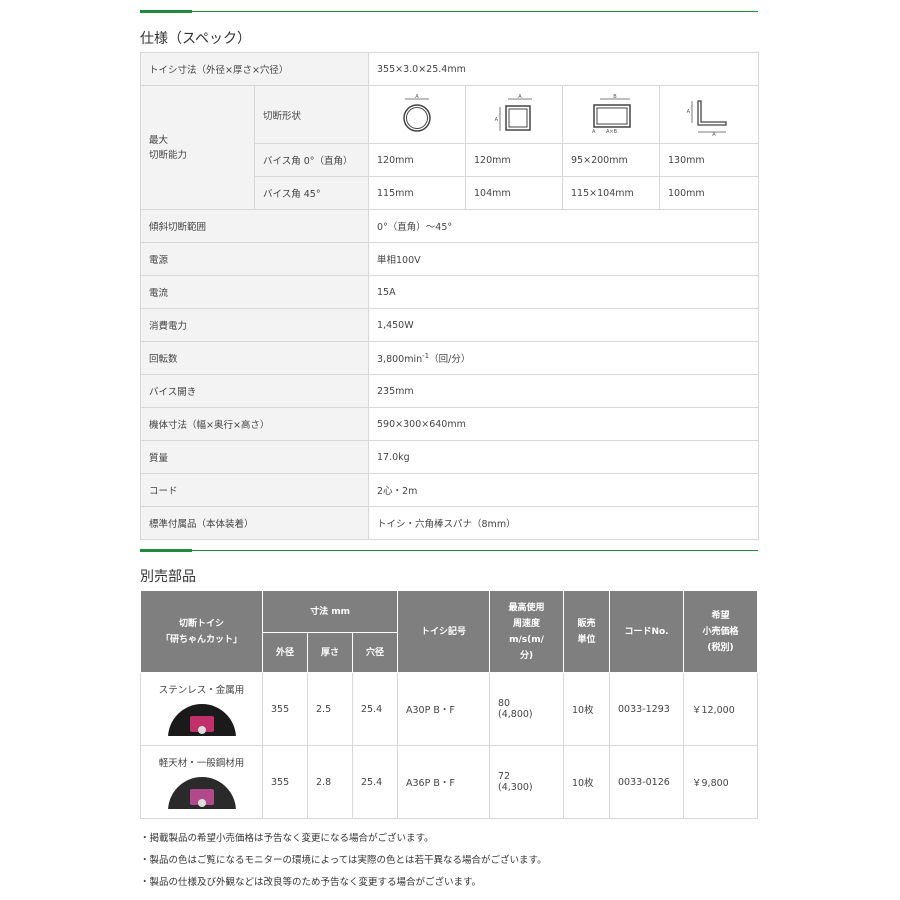  Describe the element at coordinates (564, 424) in the screenshot. I see `spec-value: 590×300×640mm` at that location.